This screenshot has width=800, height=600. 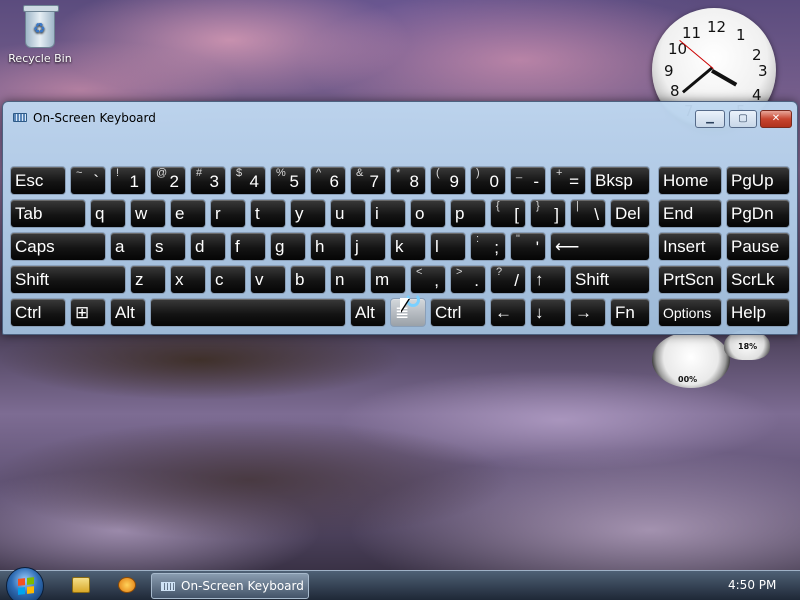 What do you see at coordinates (536, 181) in the screenshot?
I see `key-label: -` at bounding box center [536, 181].